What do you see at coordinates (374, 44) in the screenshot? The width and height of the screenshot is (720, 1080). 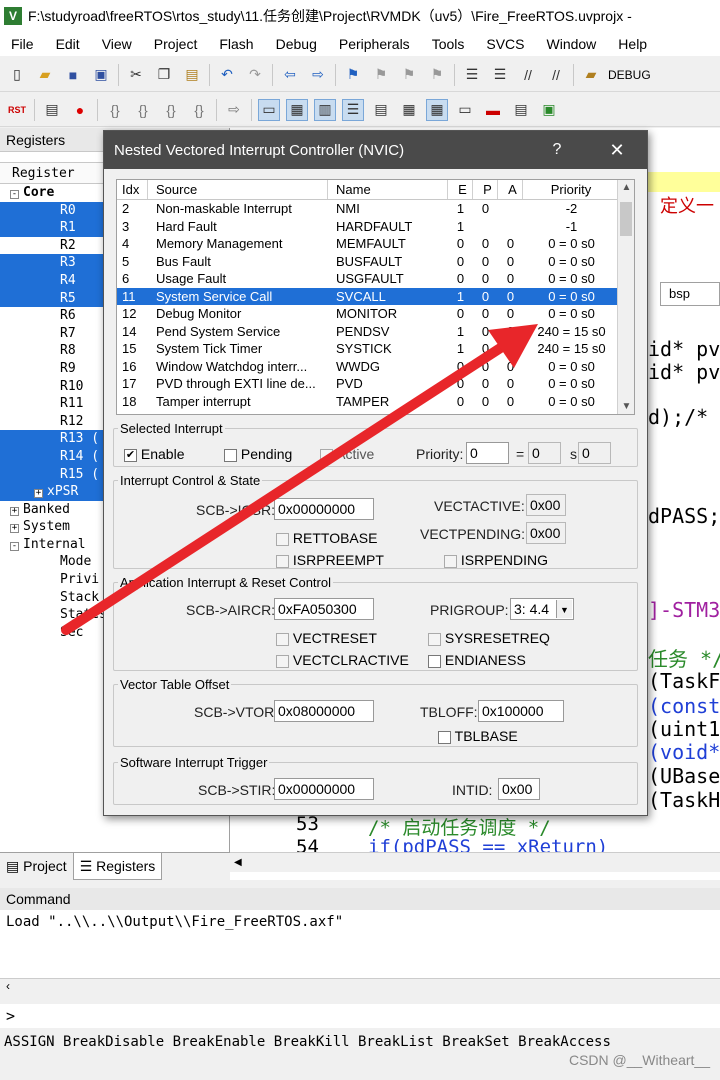 I see `menu-peripherals: Peripherals` at bounding box center [374, 44].